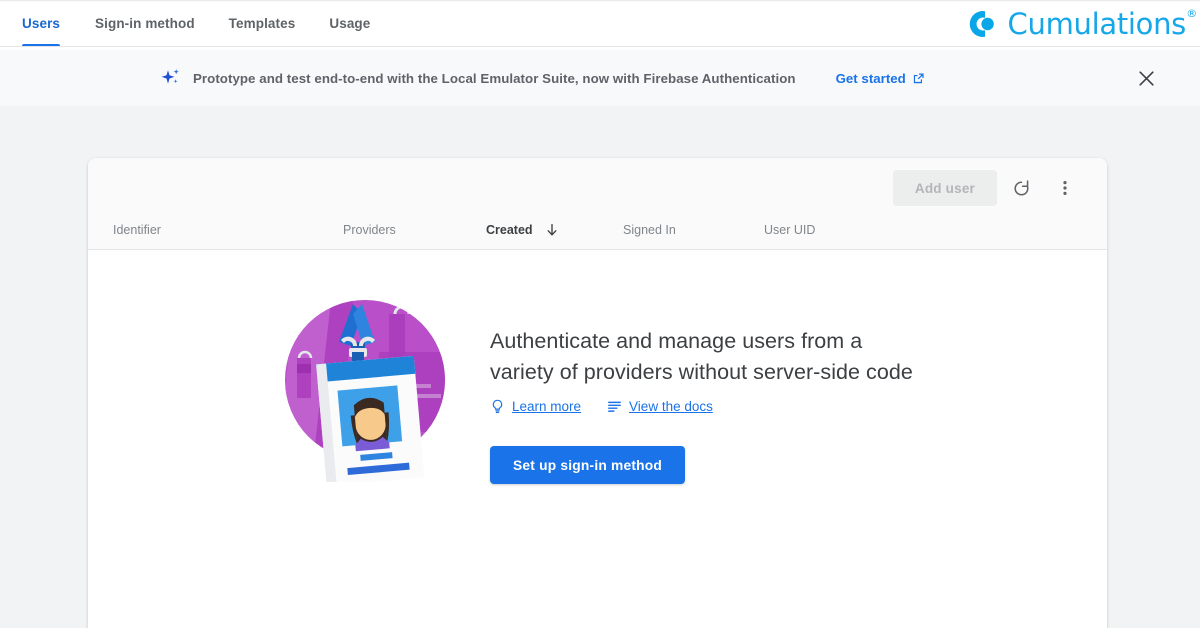  I want to click on sparkle-icon, so click(170, 76).